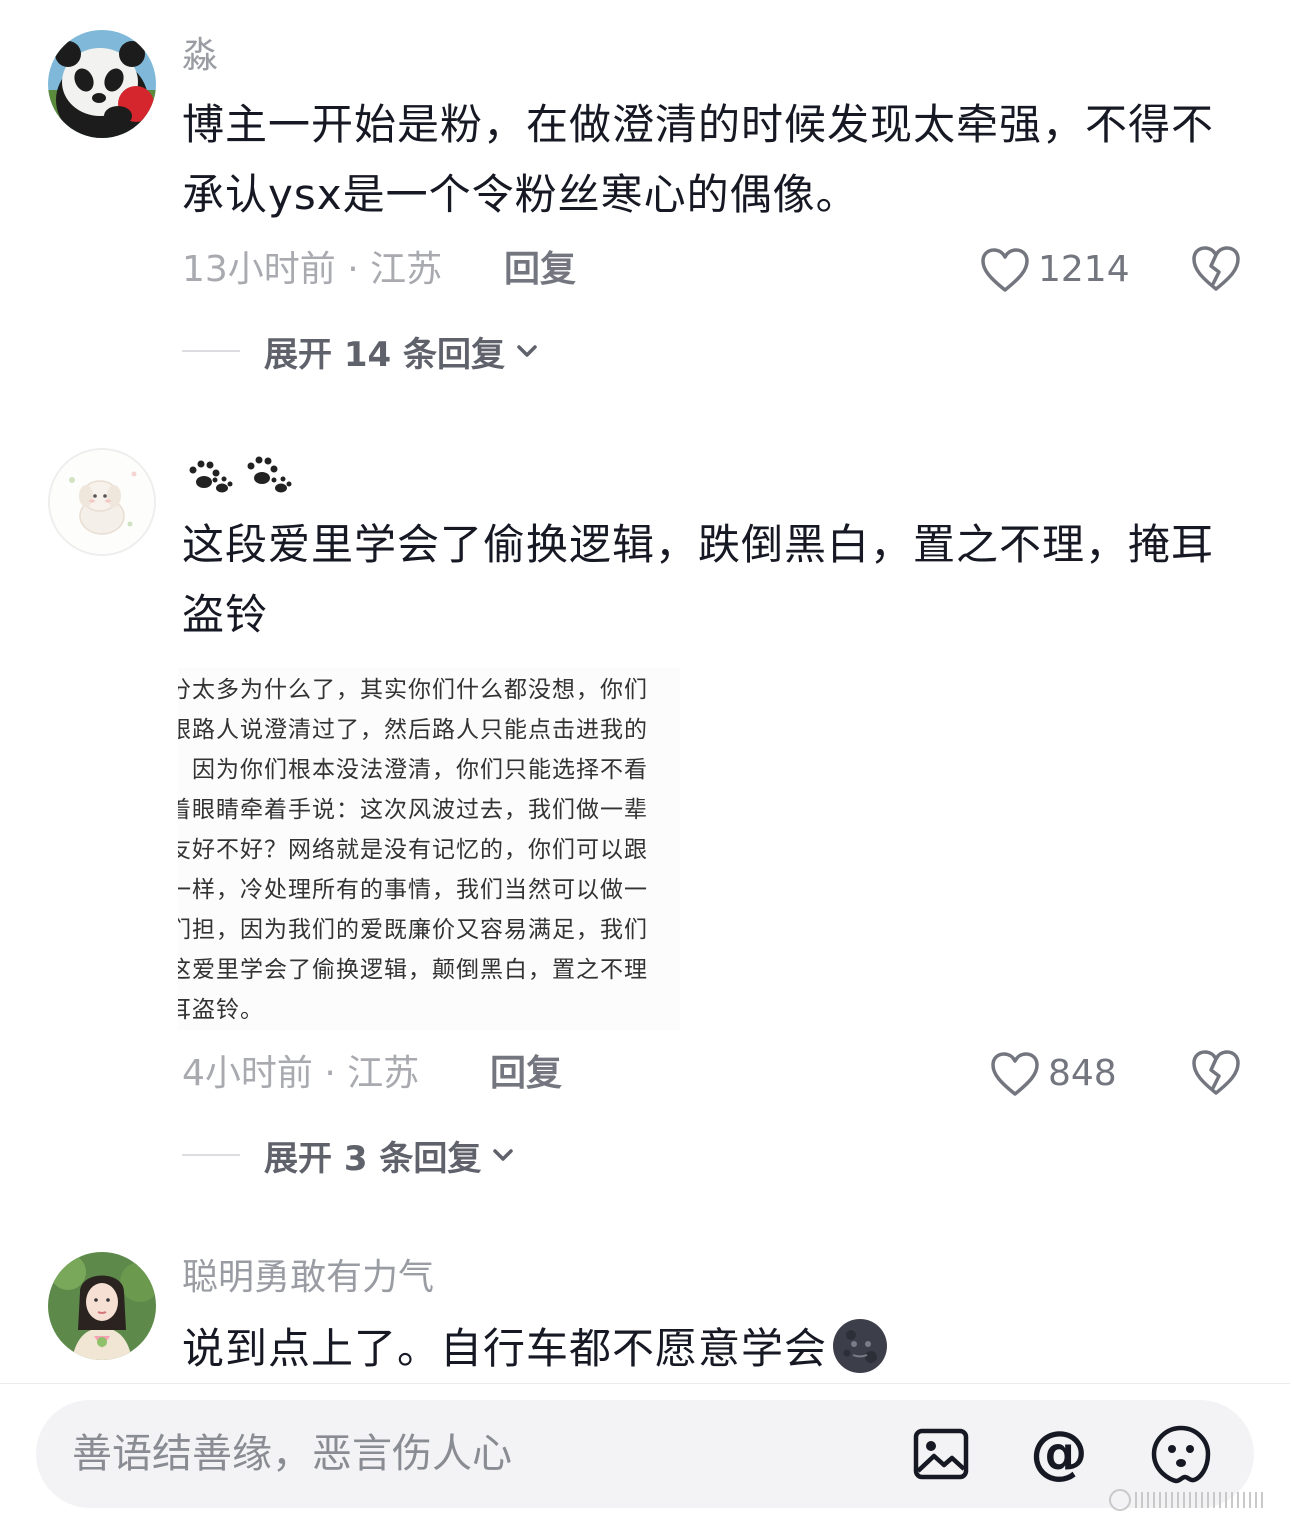 This screenshot has height=1526, width=1290. I want to click on new-moon-face-emoji-icon, so click(860, 1346).